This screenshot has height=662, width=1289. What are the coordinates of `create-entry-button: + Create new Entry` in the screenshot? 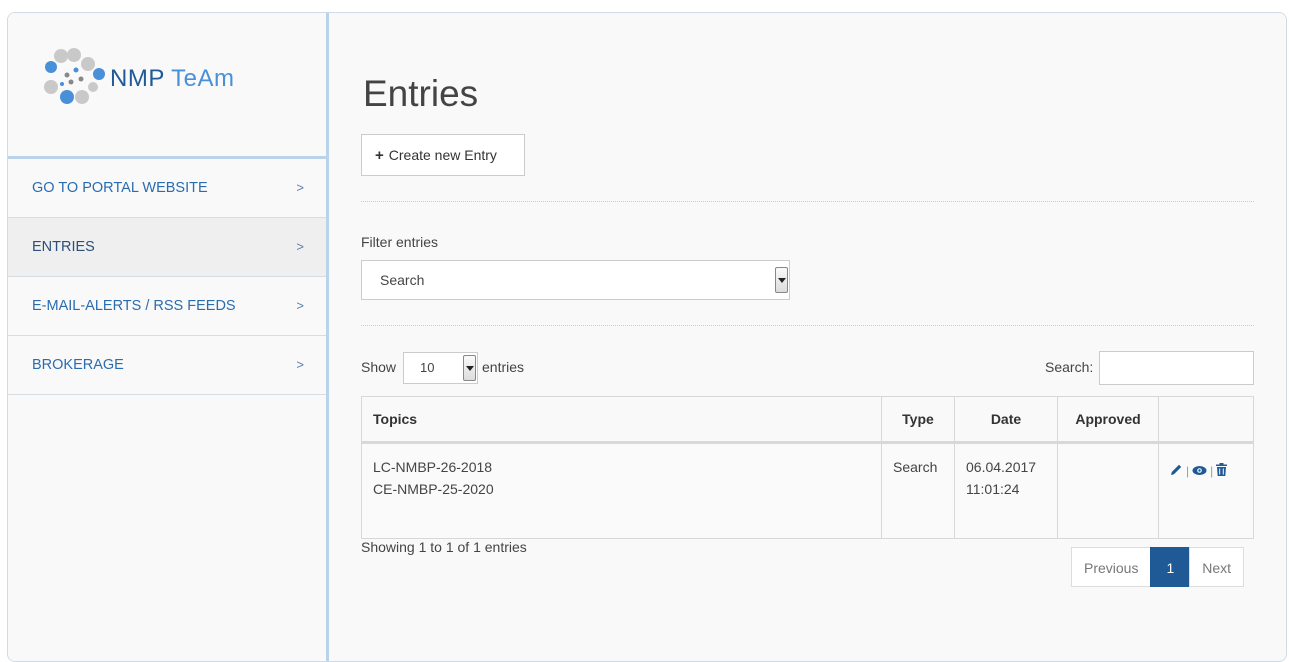 It's located at (443, 155).